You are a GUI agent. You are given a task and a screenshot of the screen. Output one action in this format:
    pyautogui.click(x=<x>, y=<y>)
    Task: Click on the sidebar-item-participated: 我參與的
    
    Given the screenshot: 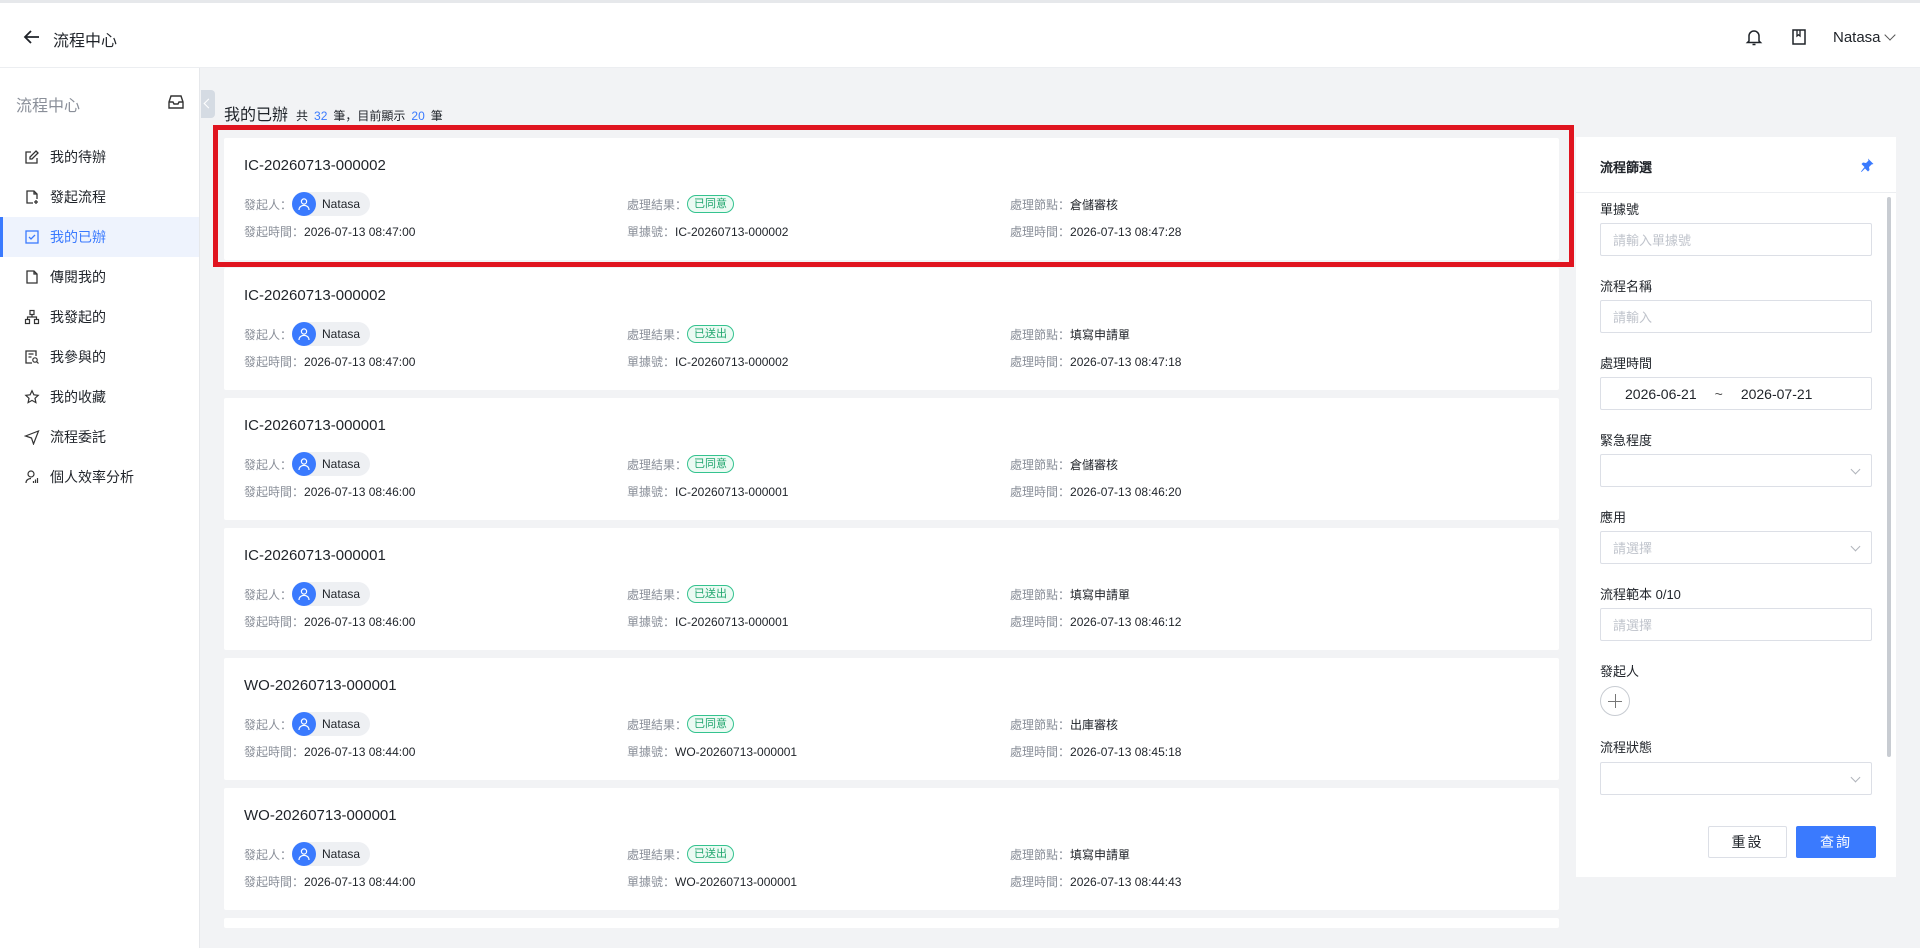 What is the action you would take?
    pyautogui.click(x=99, y=357)
    